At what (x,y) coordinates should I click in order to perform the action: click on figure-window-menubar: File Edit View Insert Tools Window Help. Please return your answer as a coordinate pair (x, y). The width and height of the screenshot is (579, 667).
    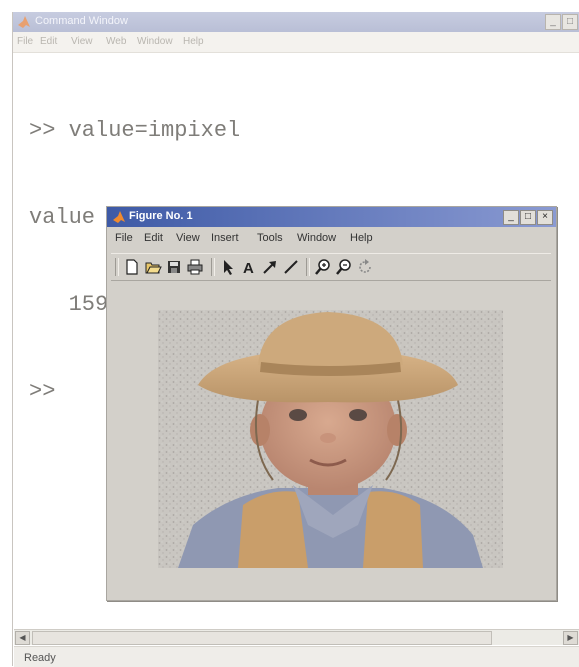
    Looking at the image, I should click on (331, 239).